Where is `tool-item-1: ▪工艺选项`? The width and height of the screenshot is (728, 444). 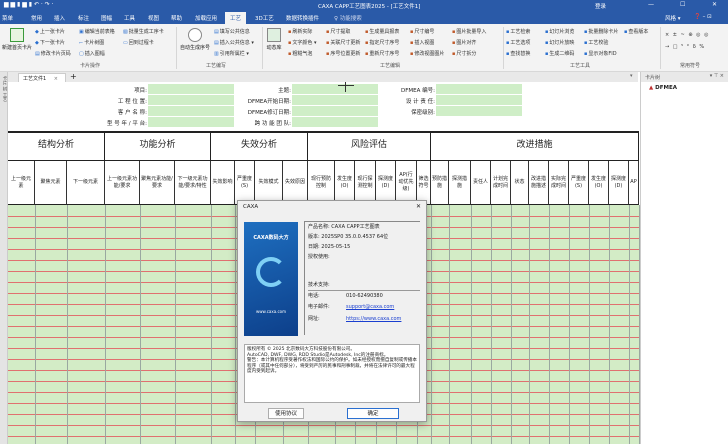 tool-item-1: ▪工艺选项 is located at coordinates (518, 42).